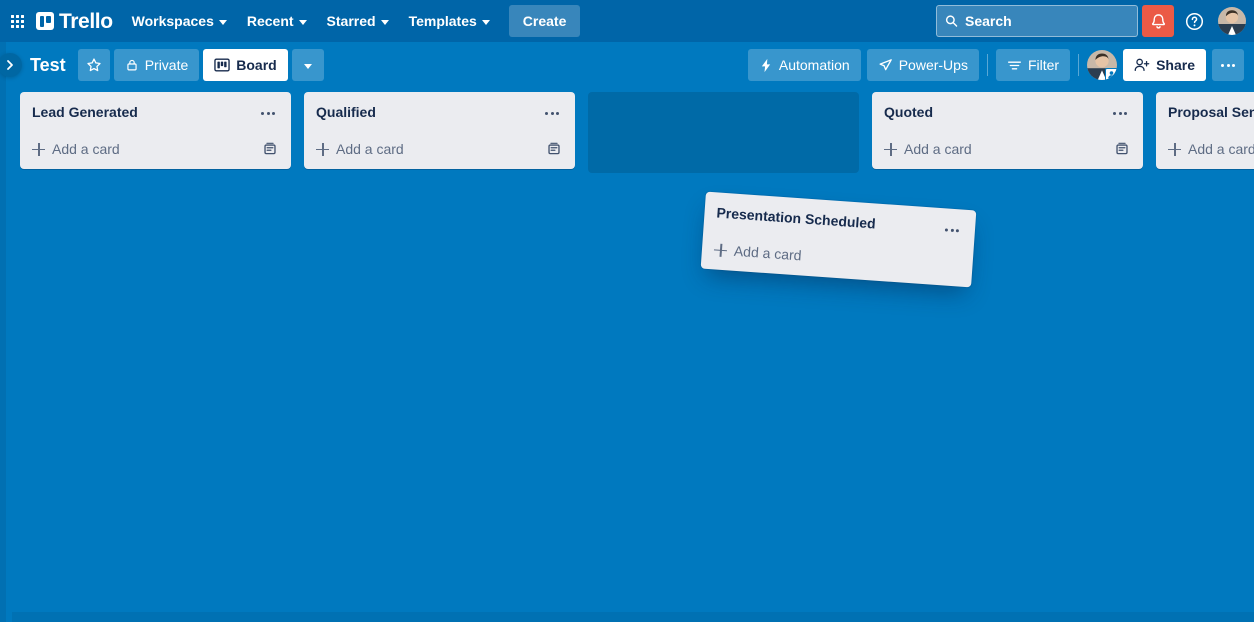  Describe the element at coordinates (885, 64) in the screenshot. I see `rocket-icon` at that location.